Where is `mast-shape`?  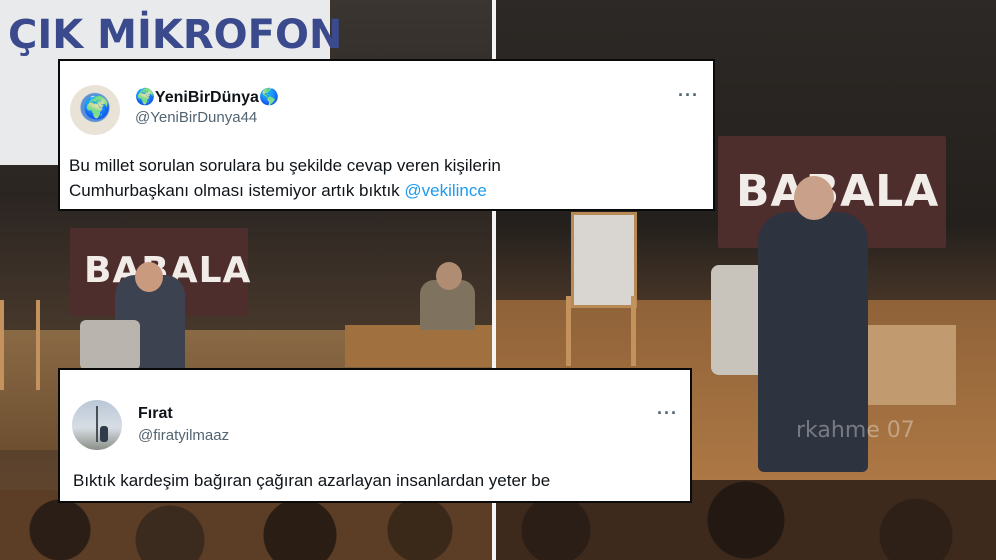
mast-shape is located at coordinates (97, 424).